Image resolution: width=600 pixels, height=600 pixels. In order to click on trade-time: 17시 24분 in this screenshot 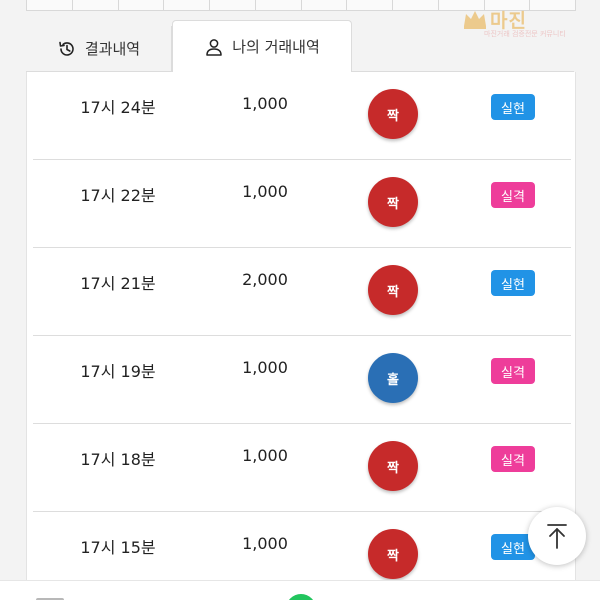, I will do `click(118, 107)`.